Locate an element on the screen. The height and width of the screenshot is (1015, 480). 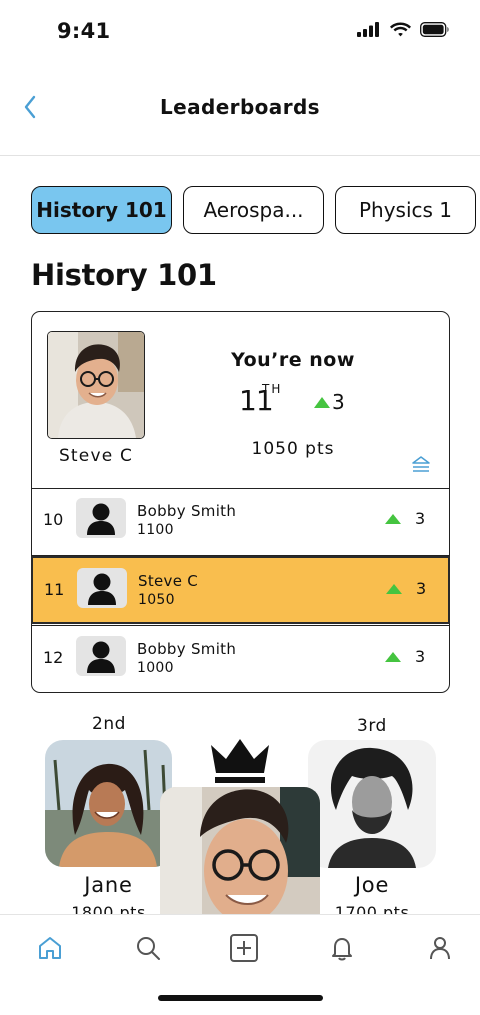
now-label: You’re now is located at coordinates (293, 360).